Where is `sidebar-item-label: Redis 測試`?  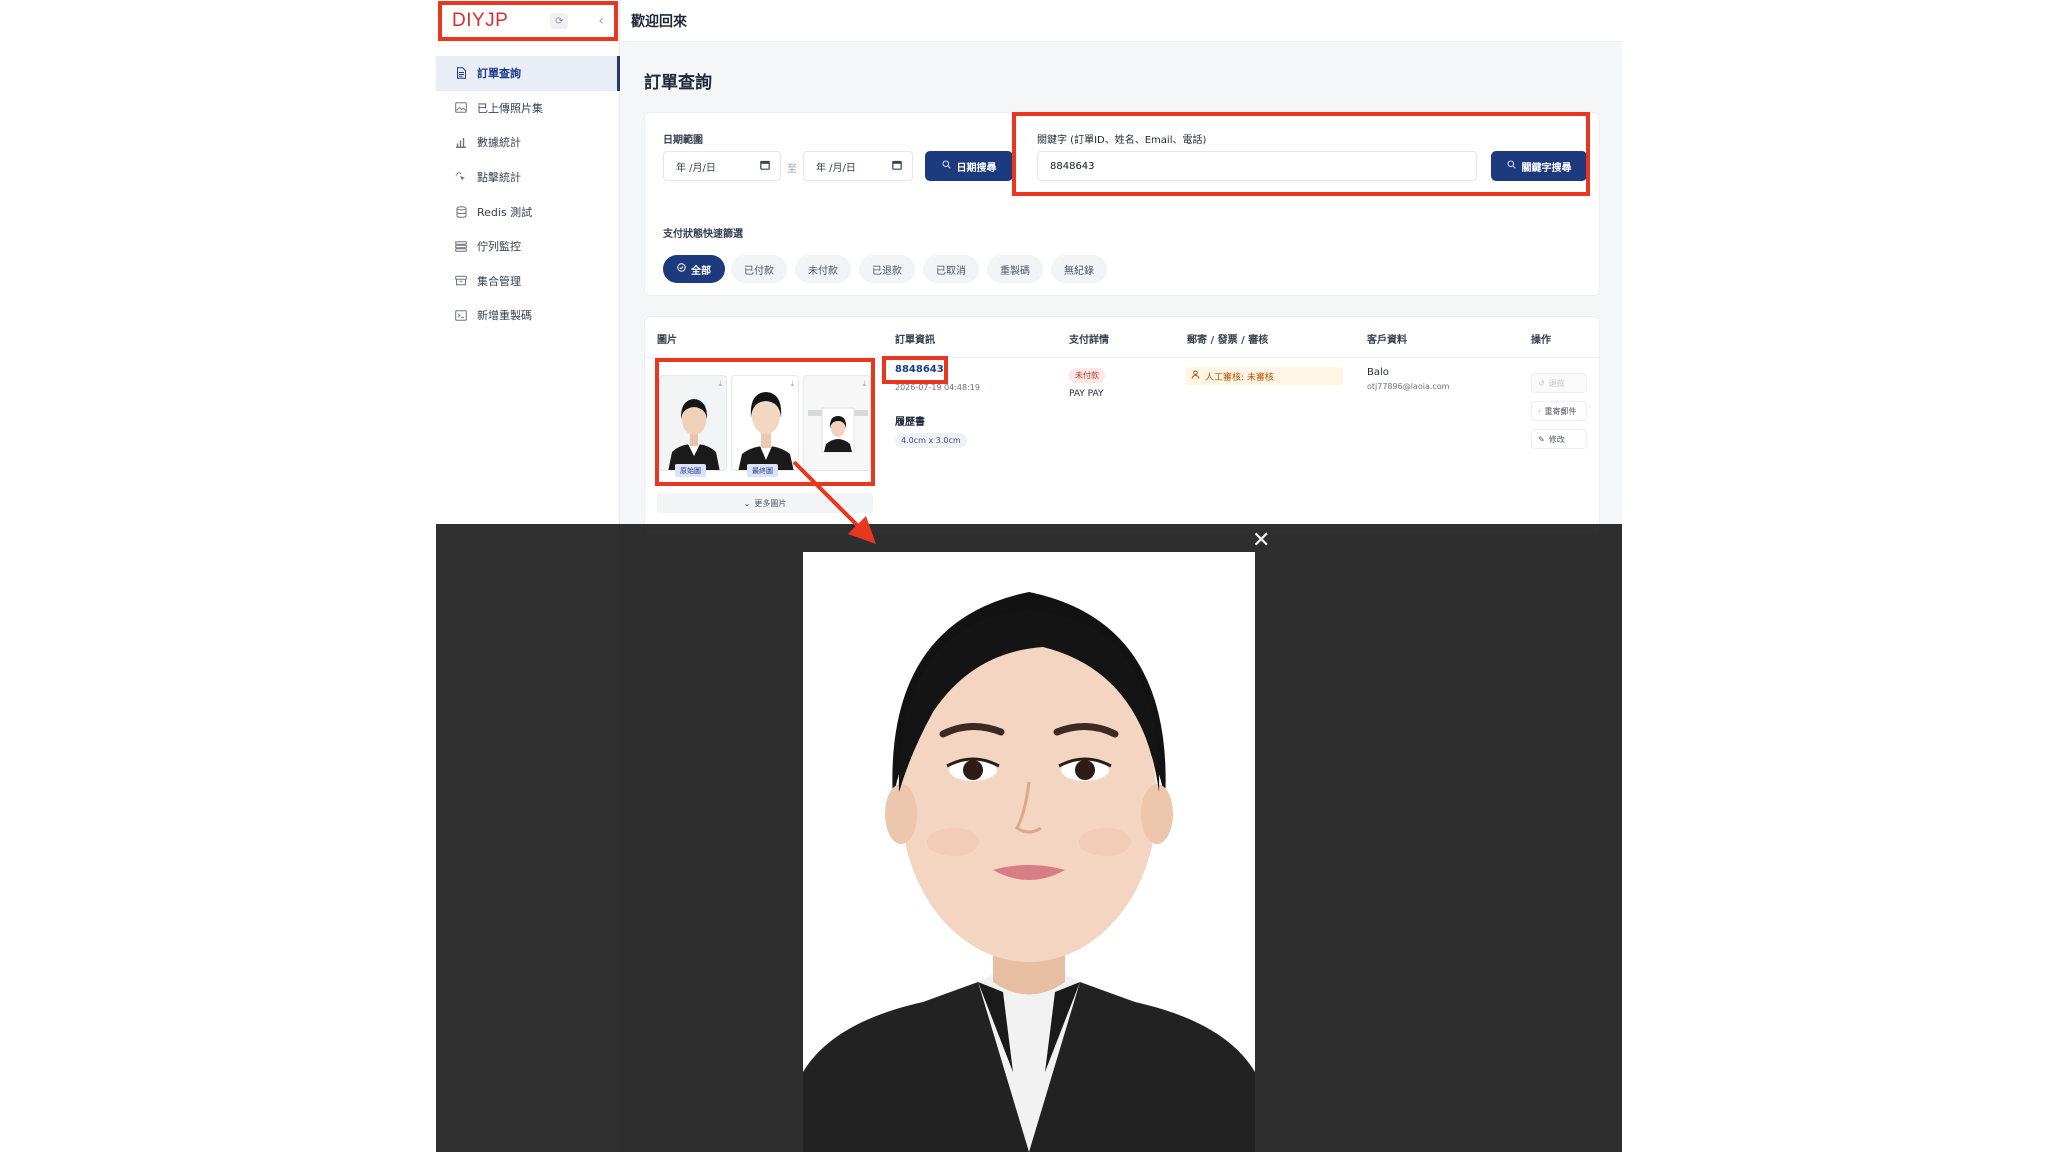
sidebar-item-label: Redis 測試 is located at coordinates (505, 212).